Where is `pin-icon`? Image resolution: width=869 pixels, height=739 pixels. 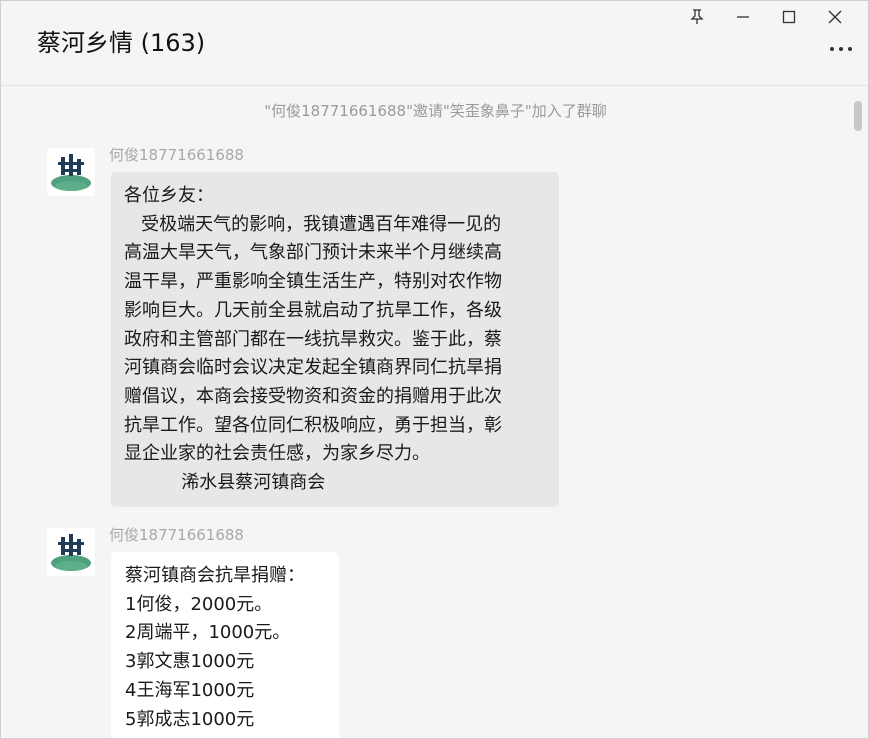 pin-icon is located at coordinates (697, 17).